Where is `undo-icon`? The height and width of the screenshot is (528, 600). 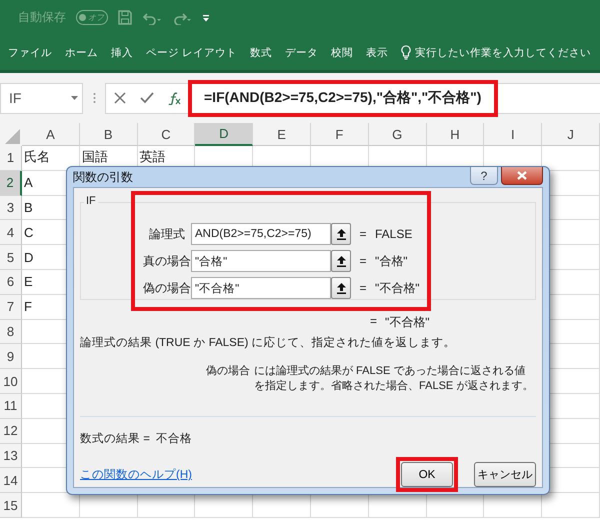 undo-icon is located at coordinates (152, 17).